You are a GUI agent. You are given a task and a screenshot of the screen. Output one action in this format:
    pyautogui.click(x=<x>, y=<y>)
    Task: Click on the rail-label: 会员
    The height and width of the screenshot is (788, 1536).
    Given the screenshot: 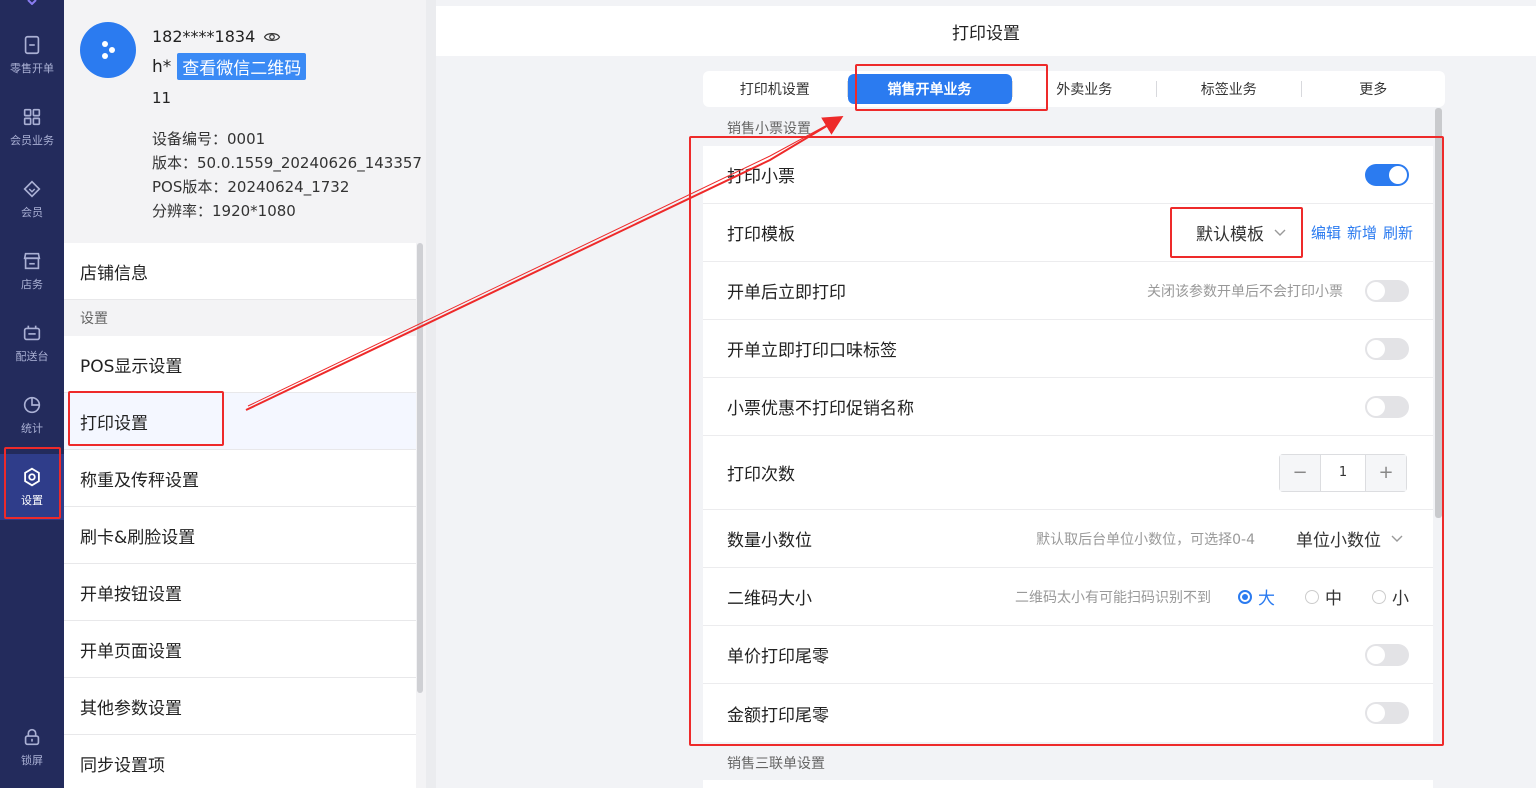 What is the action you would take?
    pyautogui.click(x=32, y=212)
    